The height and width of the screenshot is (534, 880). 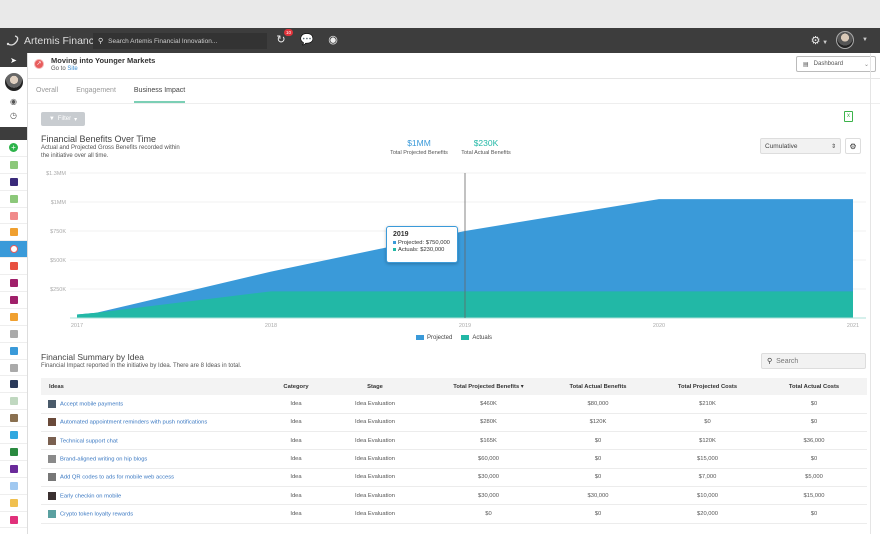 What do you see at coordinates (159, 441) in the screenshot?
I see `idea-cell: Technical support chat` at bounding box center [159, 441].